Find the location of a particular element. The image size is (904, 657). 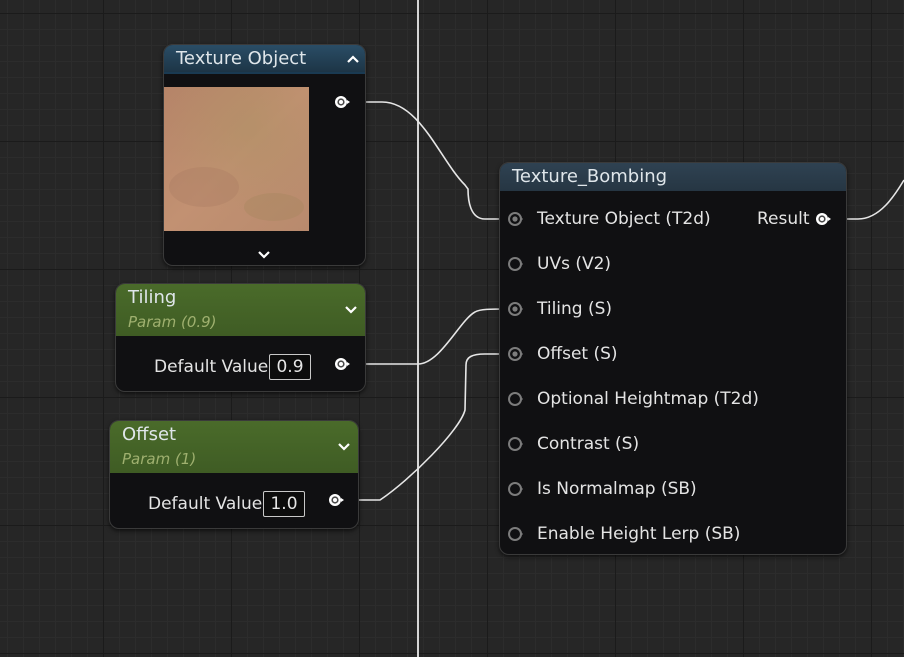

tiling-default-value-label: Default Value is located at coordinates (211, 367).